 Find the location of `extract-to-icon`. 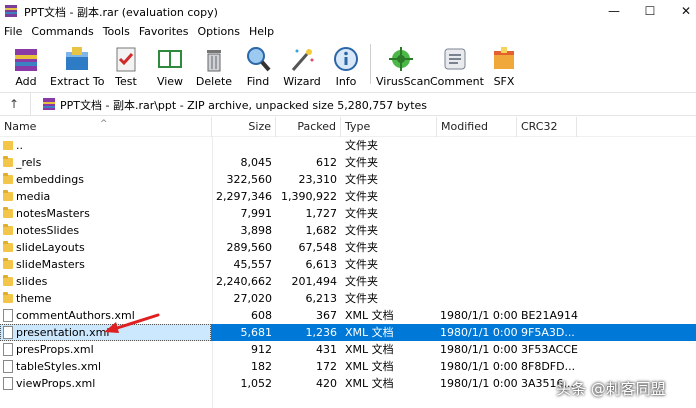

extract-to-icon is located at coordinates (77, 58).